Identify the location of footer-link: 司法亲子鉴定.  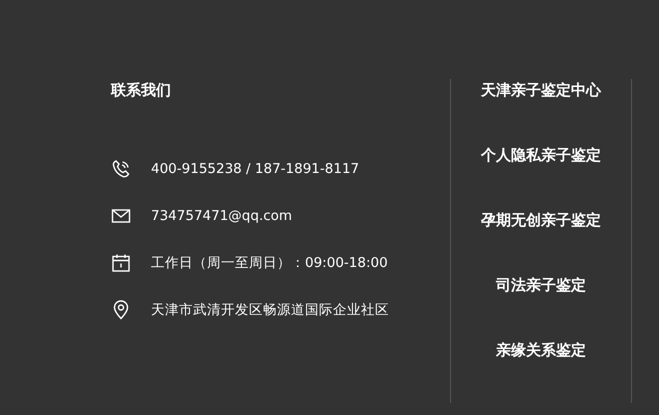
(541, 285).